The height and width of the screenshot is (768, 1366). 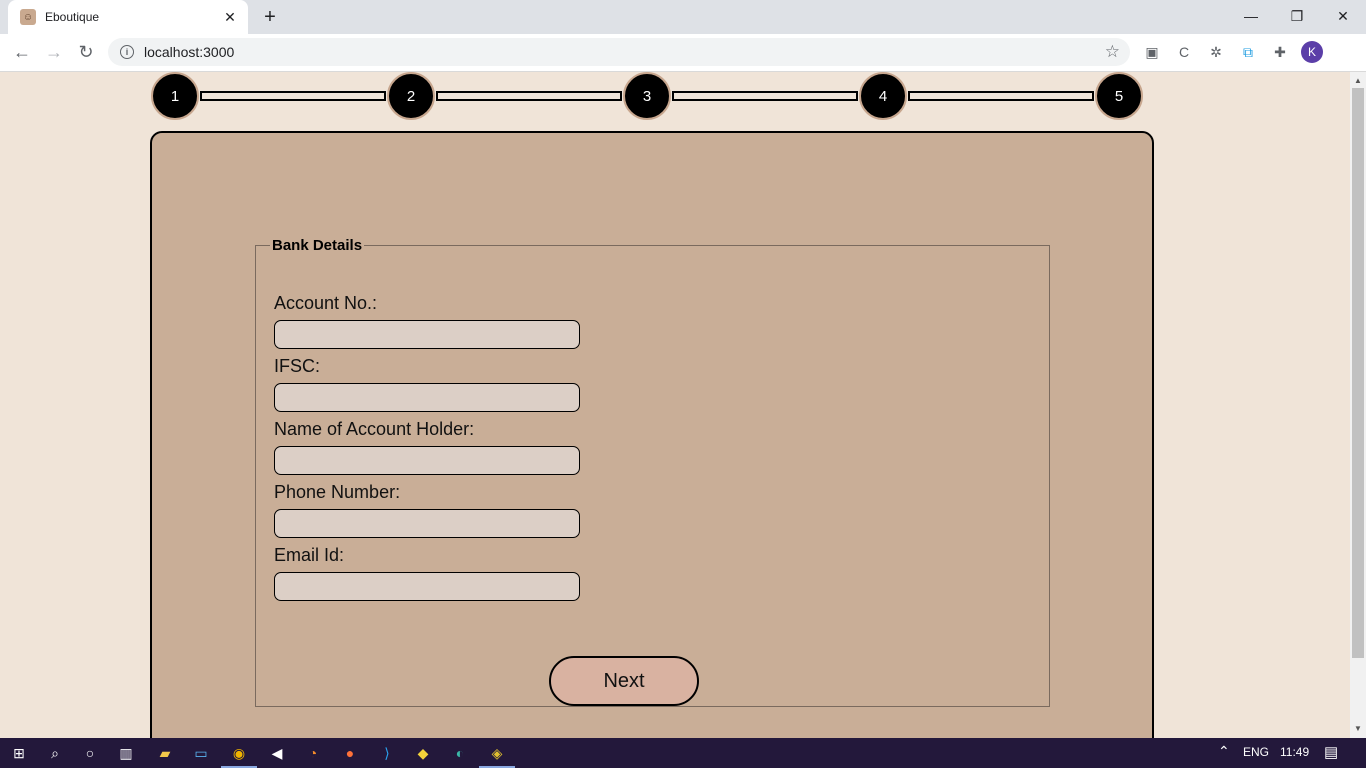 I want to click on task-view-icon: ▥, so click(x=126, y=753).